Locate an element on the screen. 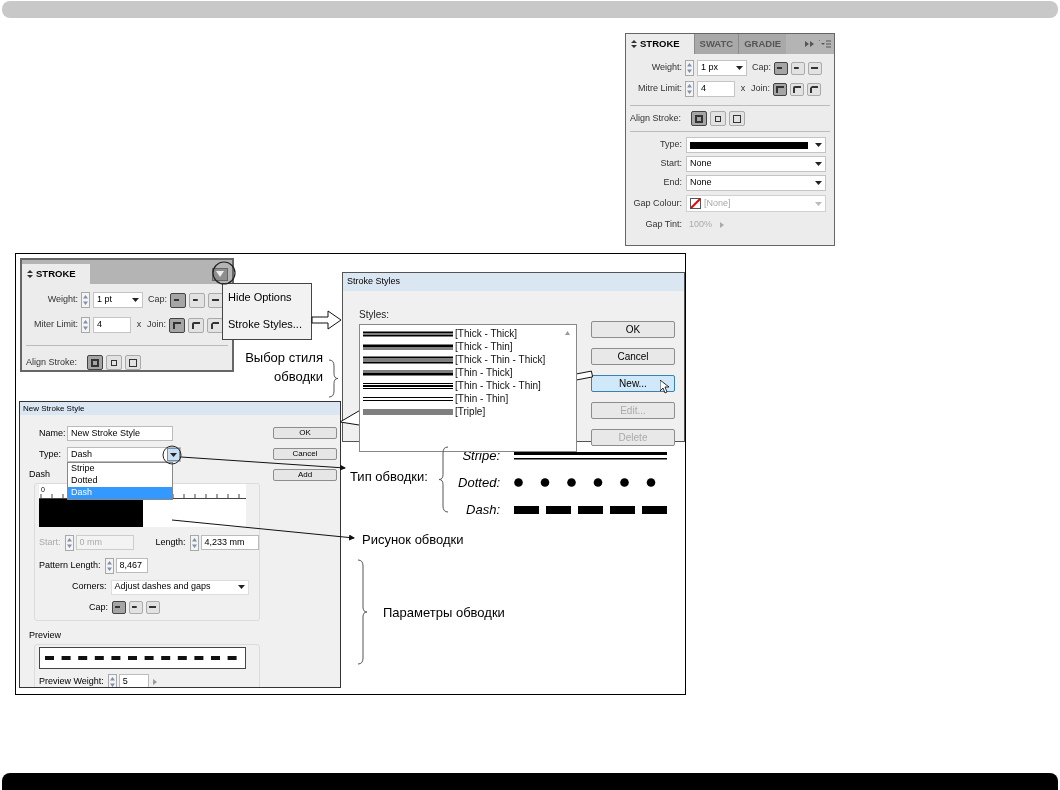 Image resolution: width=1060 pixels, height=790 pixels. styles-list-item: [Triple] is located at coordinates (463, 411).